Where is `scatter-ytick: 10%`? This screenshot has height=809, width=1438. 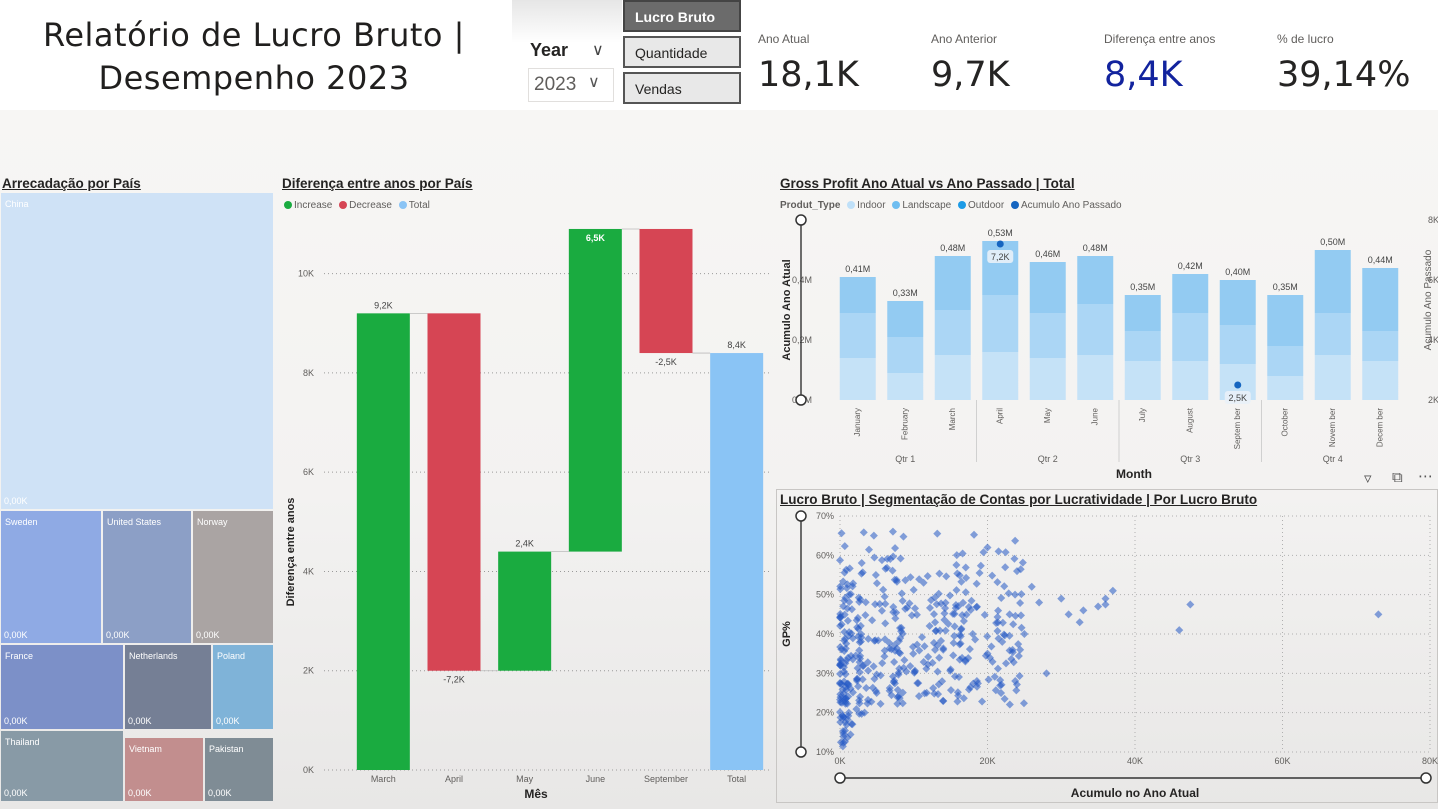
scatter-ytick: 10% is located at coordinates (825, 752).